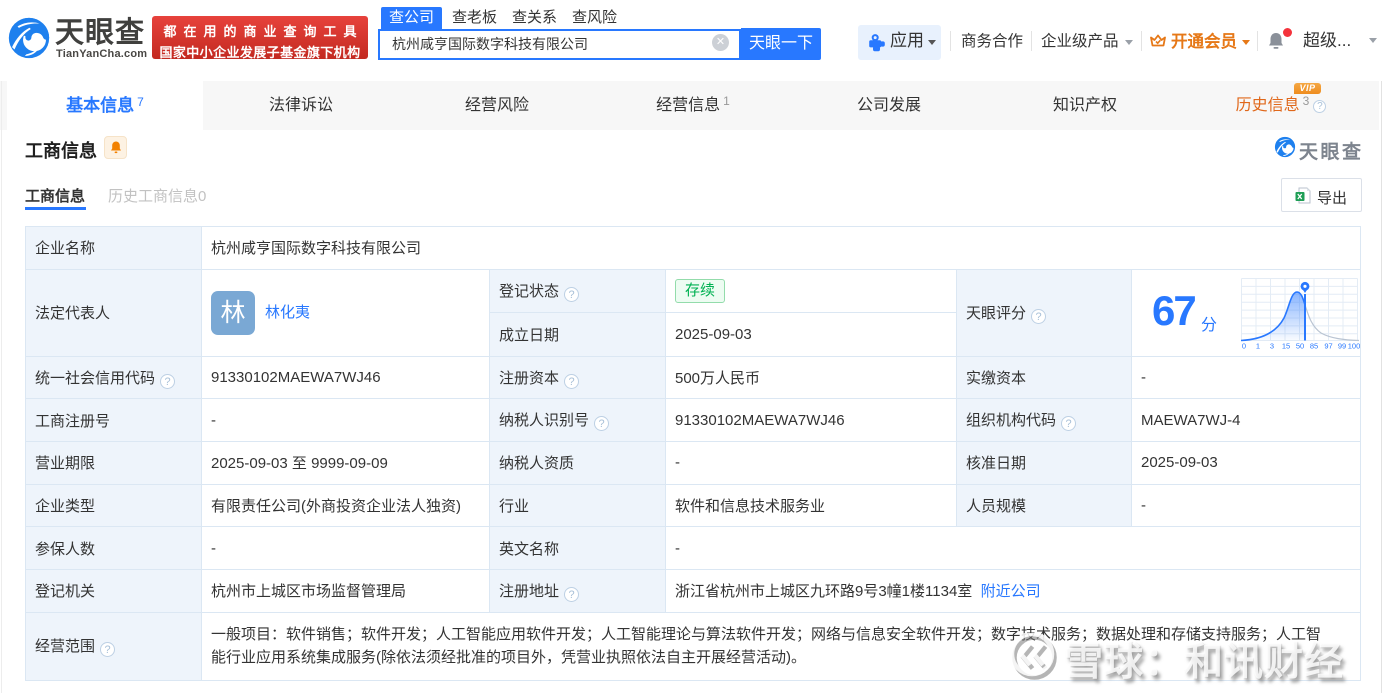  What do you see at coordinates (1314, 345) in the screenshot?
I see `svg-text: 85` at bounding box center [1314, 345].